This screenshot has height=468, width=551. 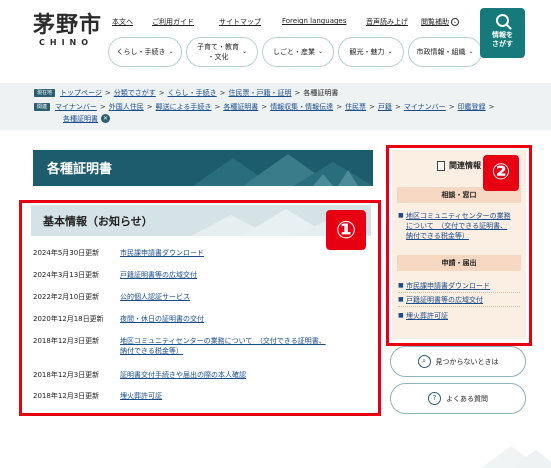 What do you see at coordinates (467, 398) in the screenshot?
I see `faq-label: よくある質問` at bounding box center [467, 398].